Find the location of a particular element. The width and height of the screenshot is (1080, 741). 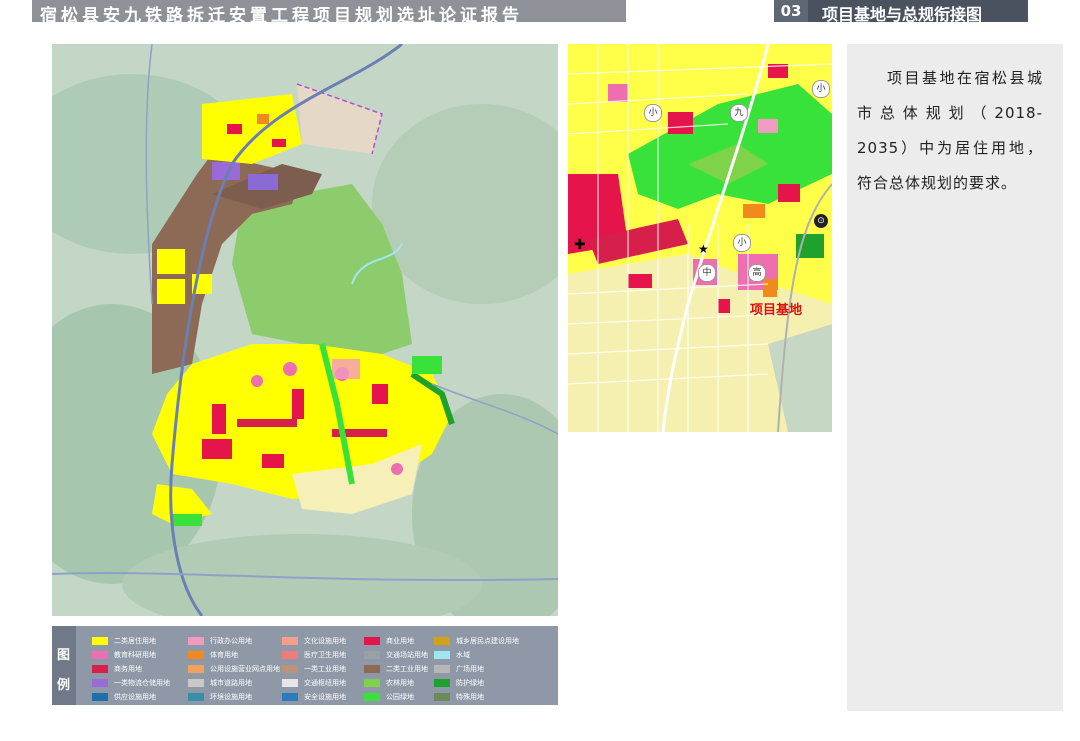

legend-label: 公用设施营业网点用地 is located at coordinates (245, 669).